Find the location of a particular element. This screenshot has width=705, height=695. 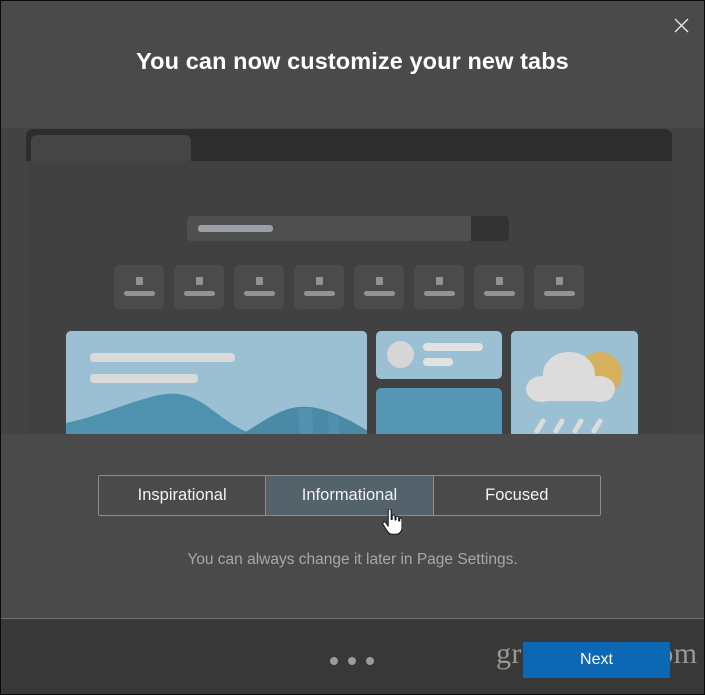

weather-card is located at coordinates (574, 382).